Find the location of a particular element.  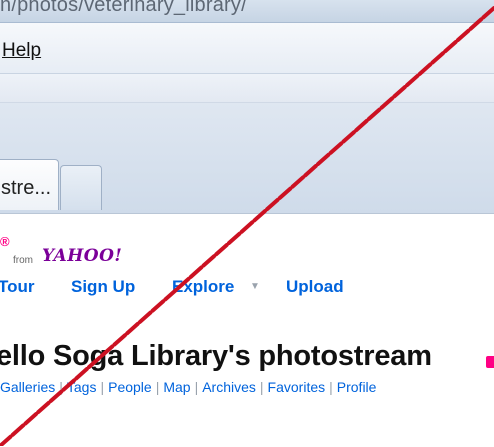

subnav-profile: Profile is located at coordinates (357, 387).